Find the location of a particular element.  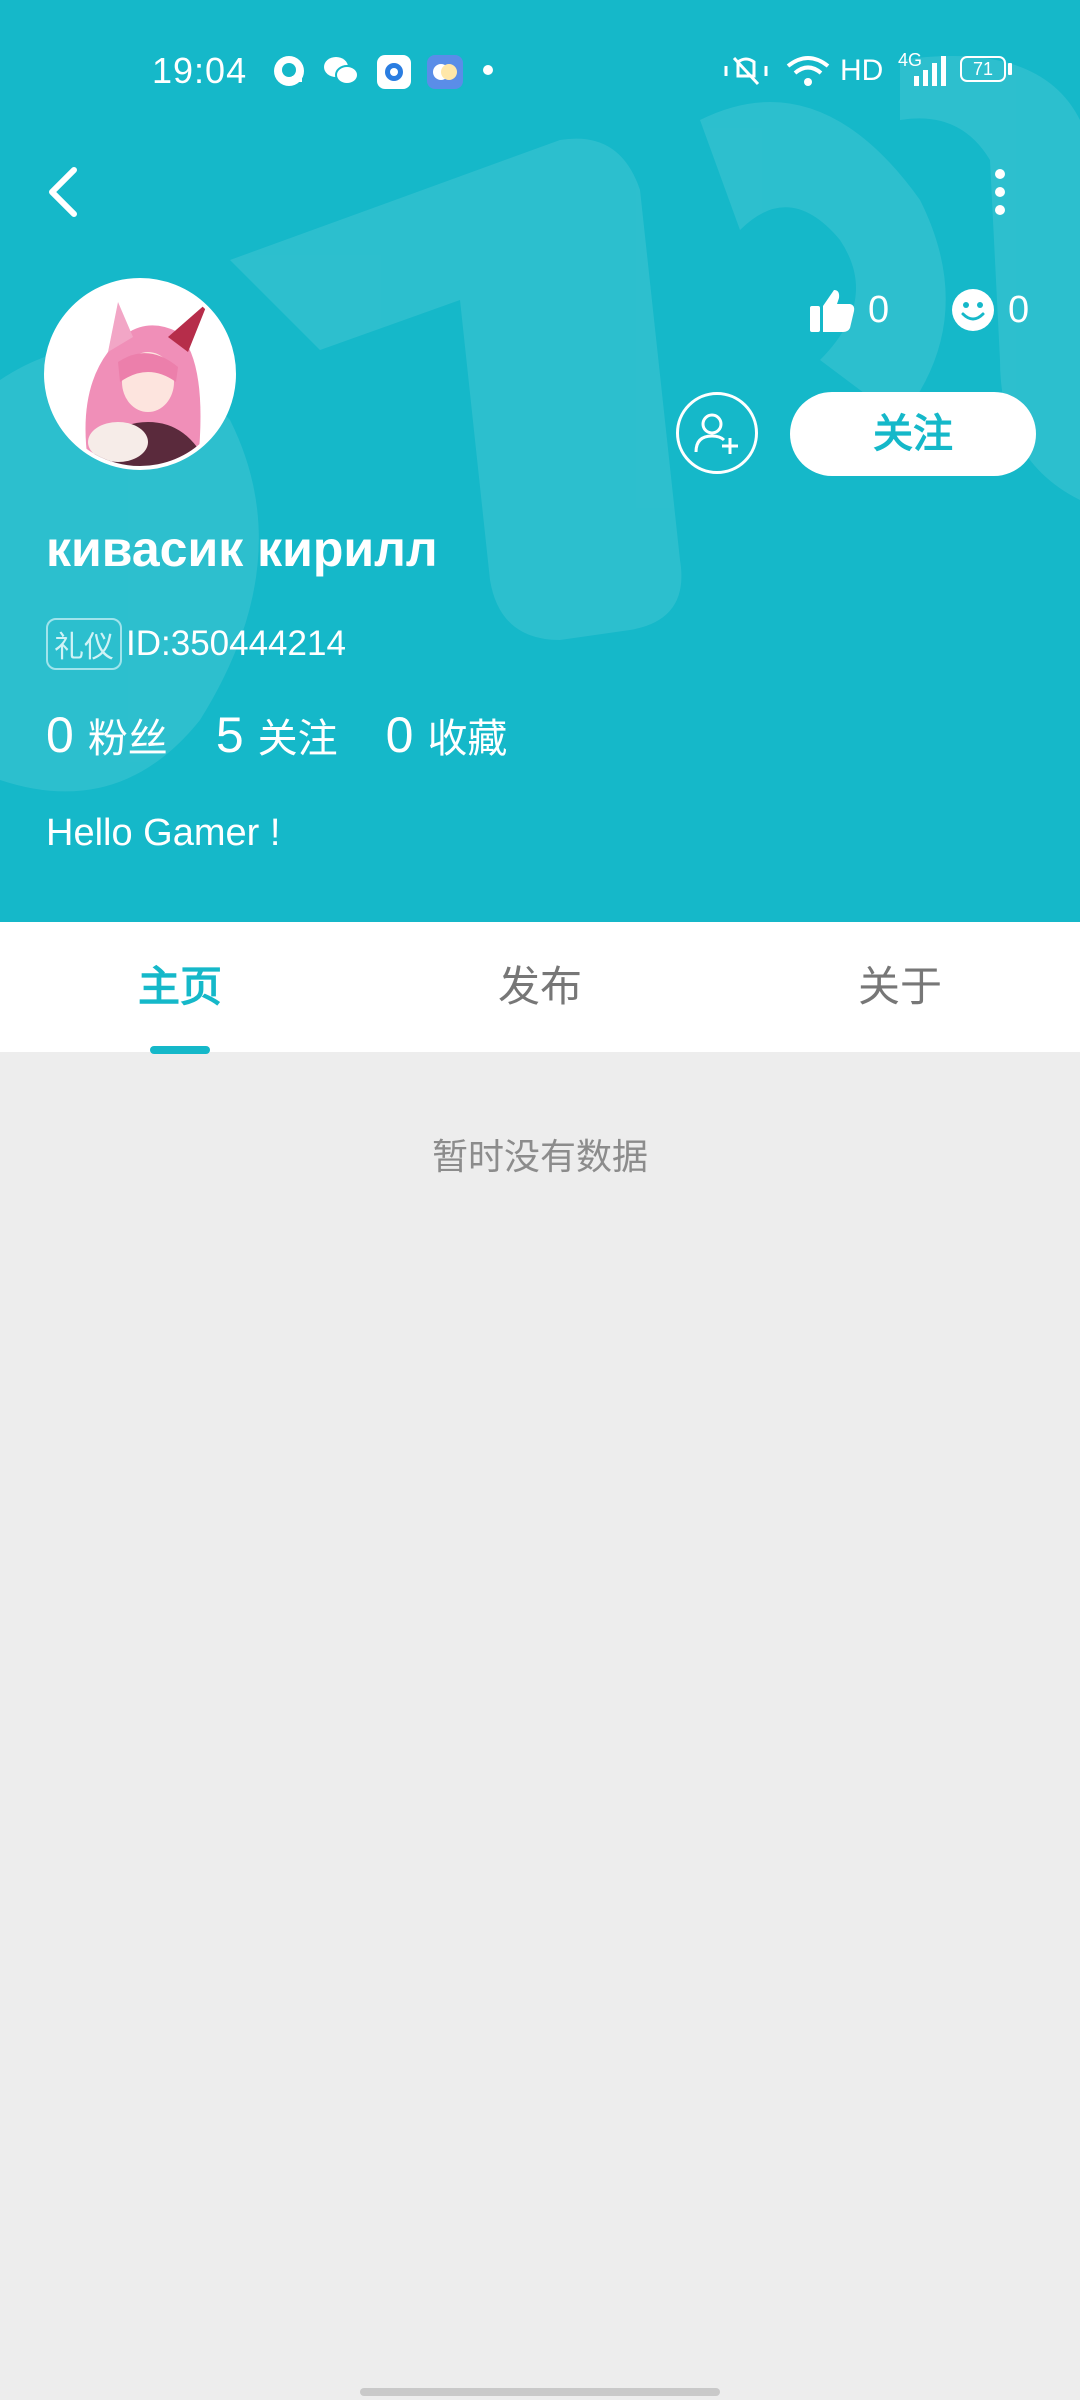

emoji-count: 0 is located at coordinates (1019, 309).